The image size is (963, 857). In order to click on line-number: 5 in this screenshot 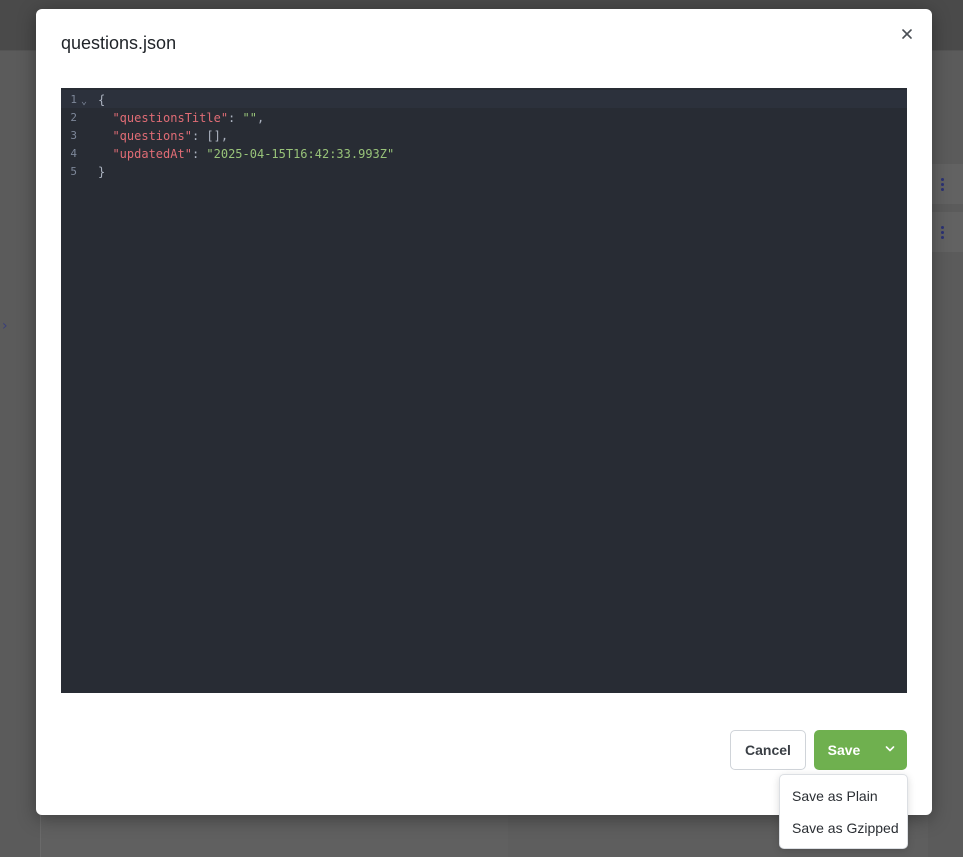, I will do `click(73, 171)`.